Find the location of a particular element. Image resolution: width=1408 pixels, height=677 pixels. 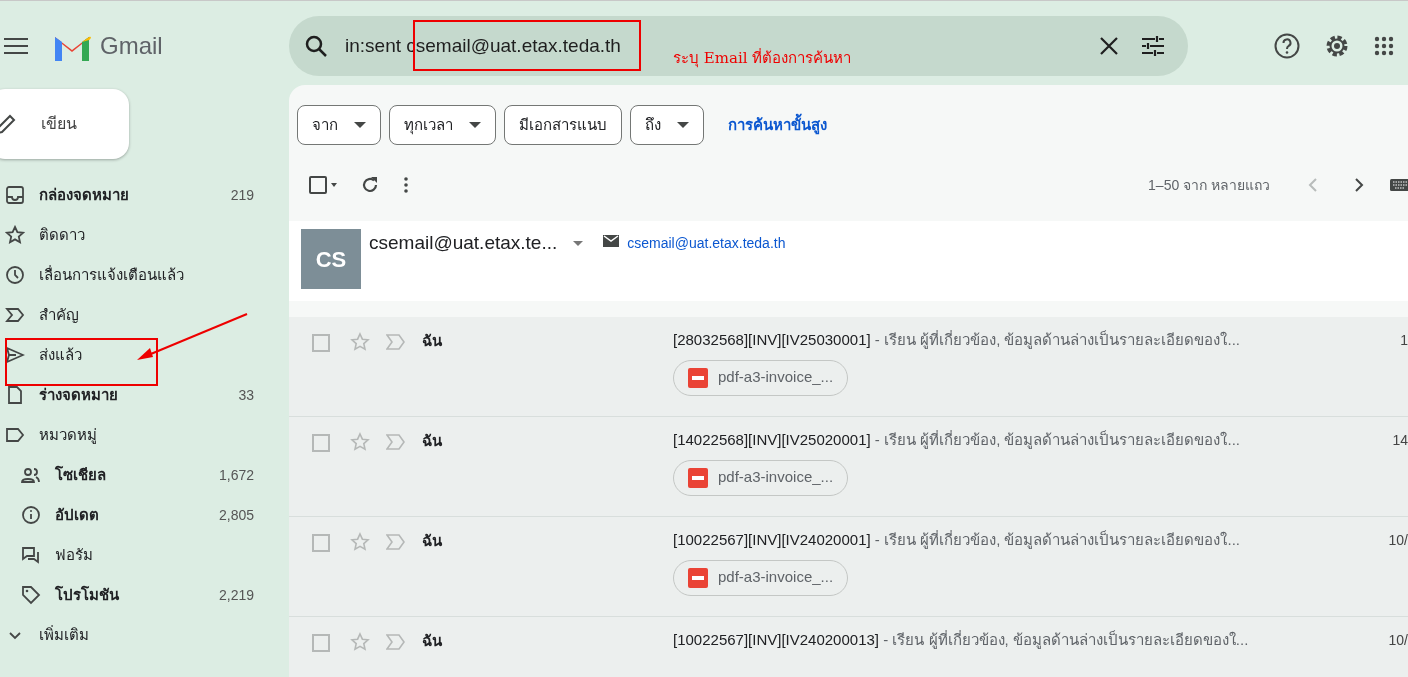

sidebar-item: โซเชียล 1,672 is located at coordinates (144, 475).